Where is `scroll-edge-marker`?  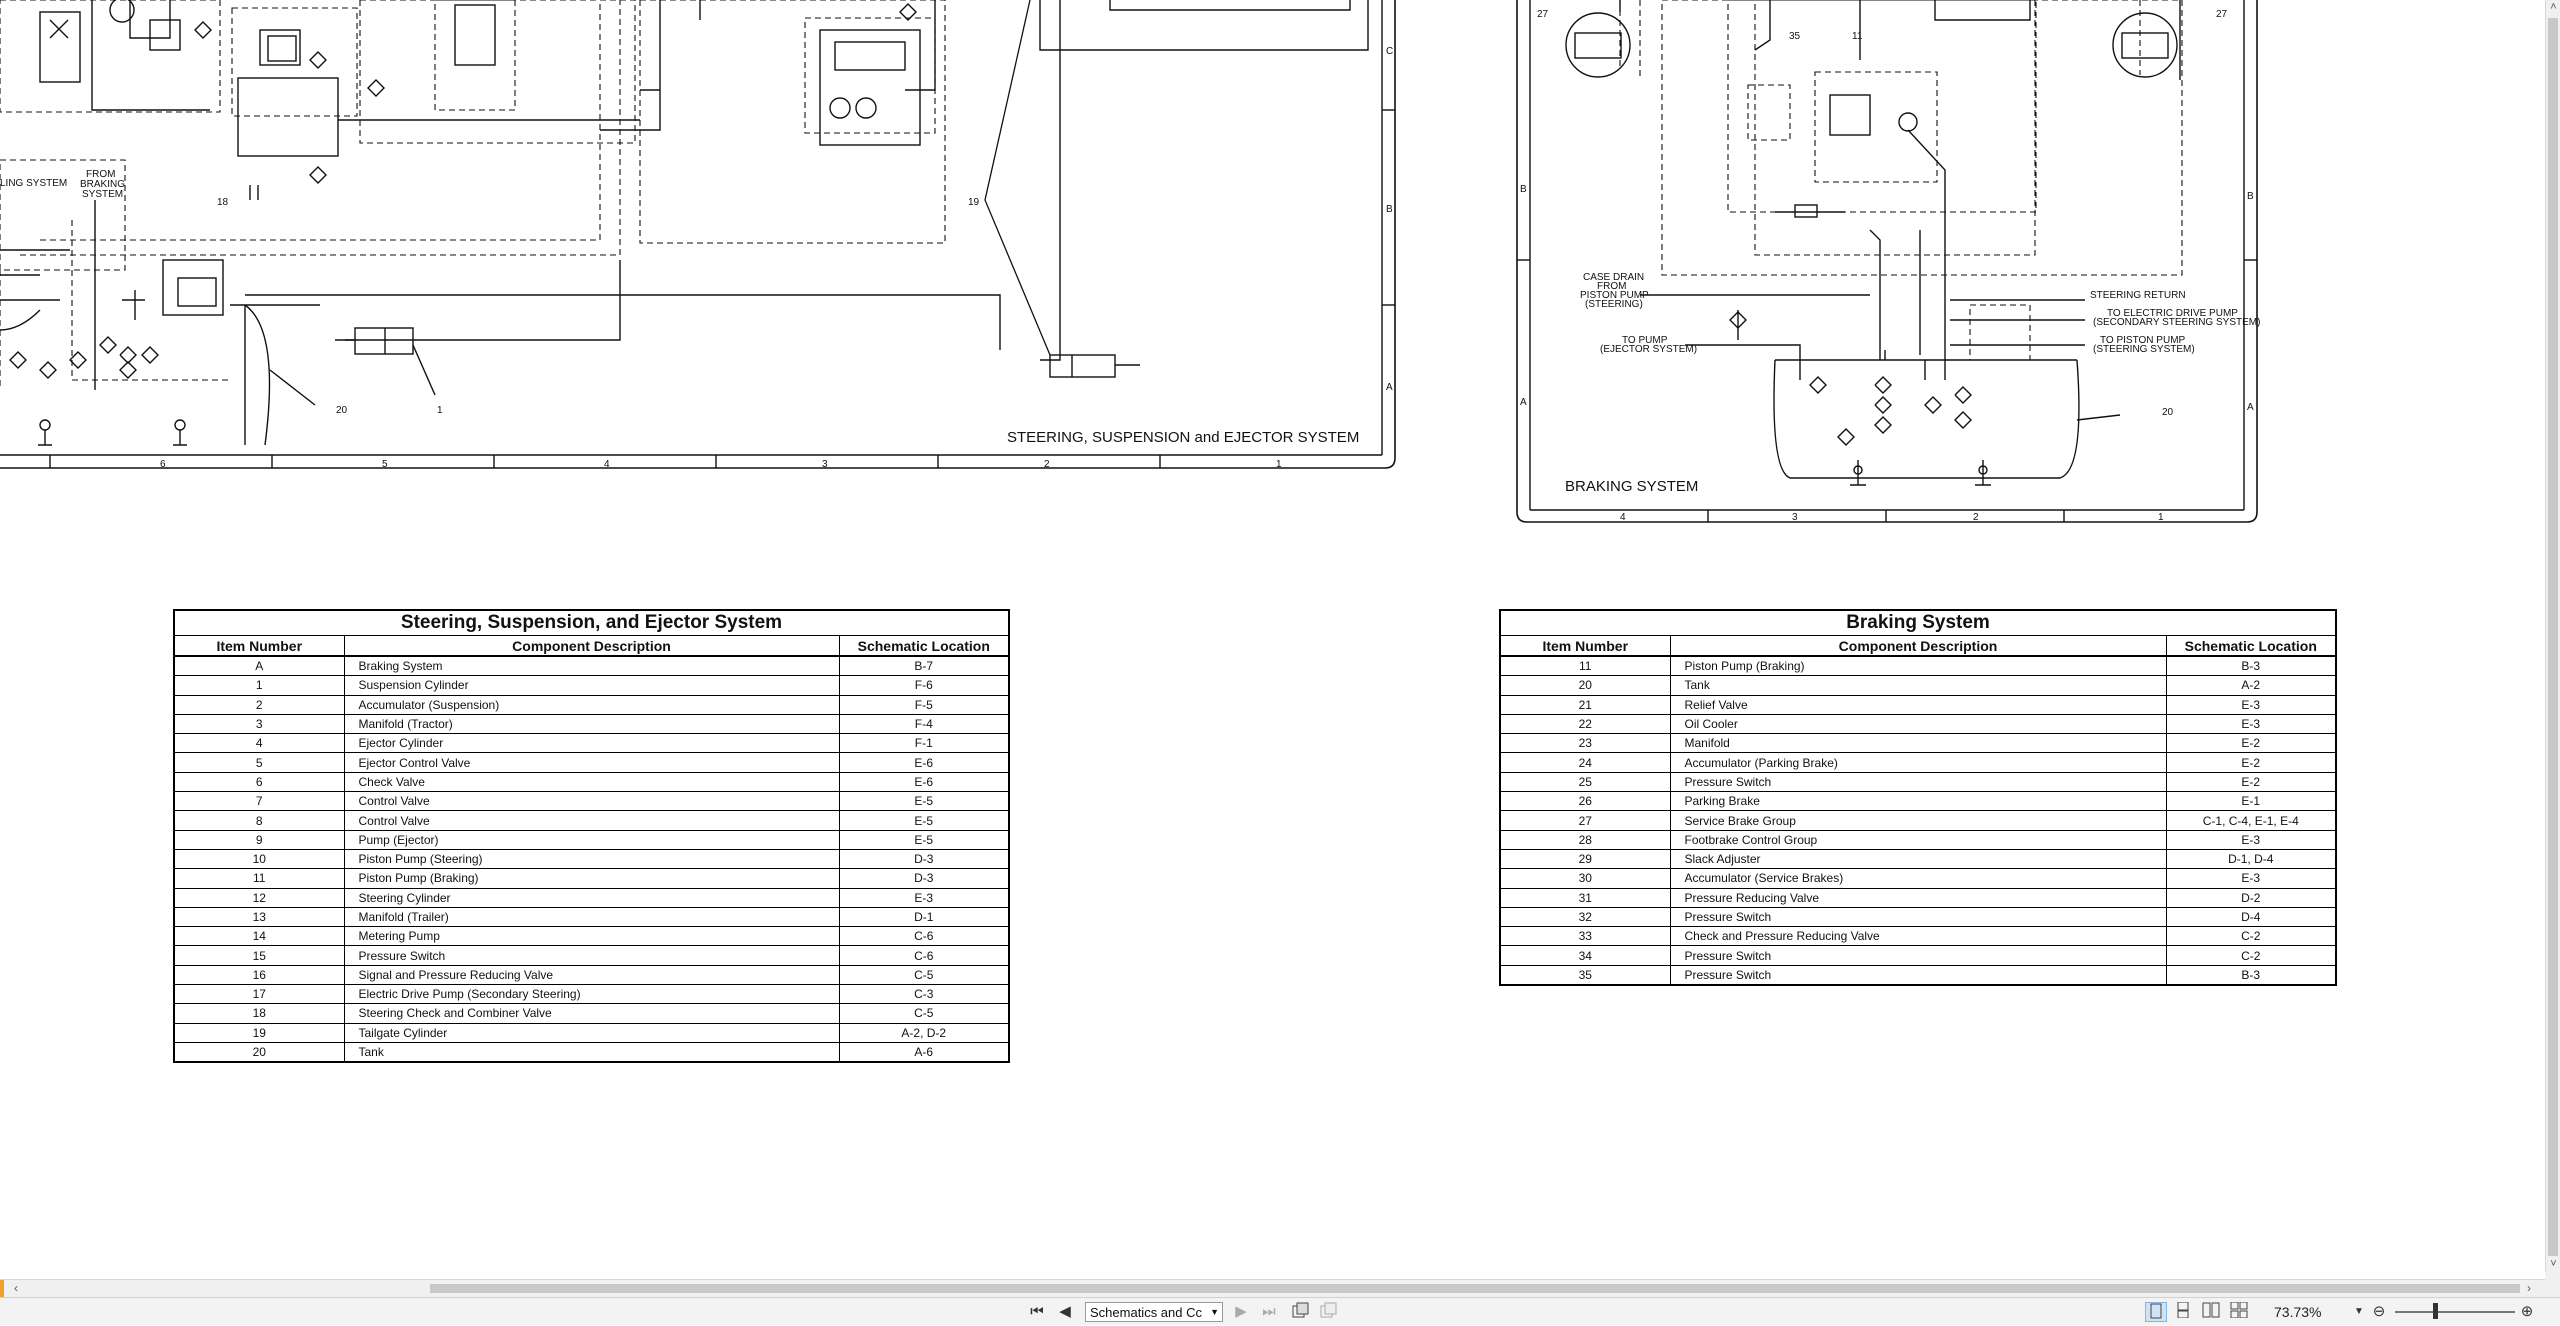 scroll-edge-marker is located at coordinates (2, 1289).